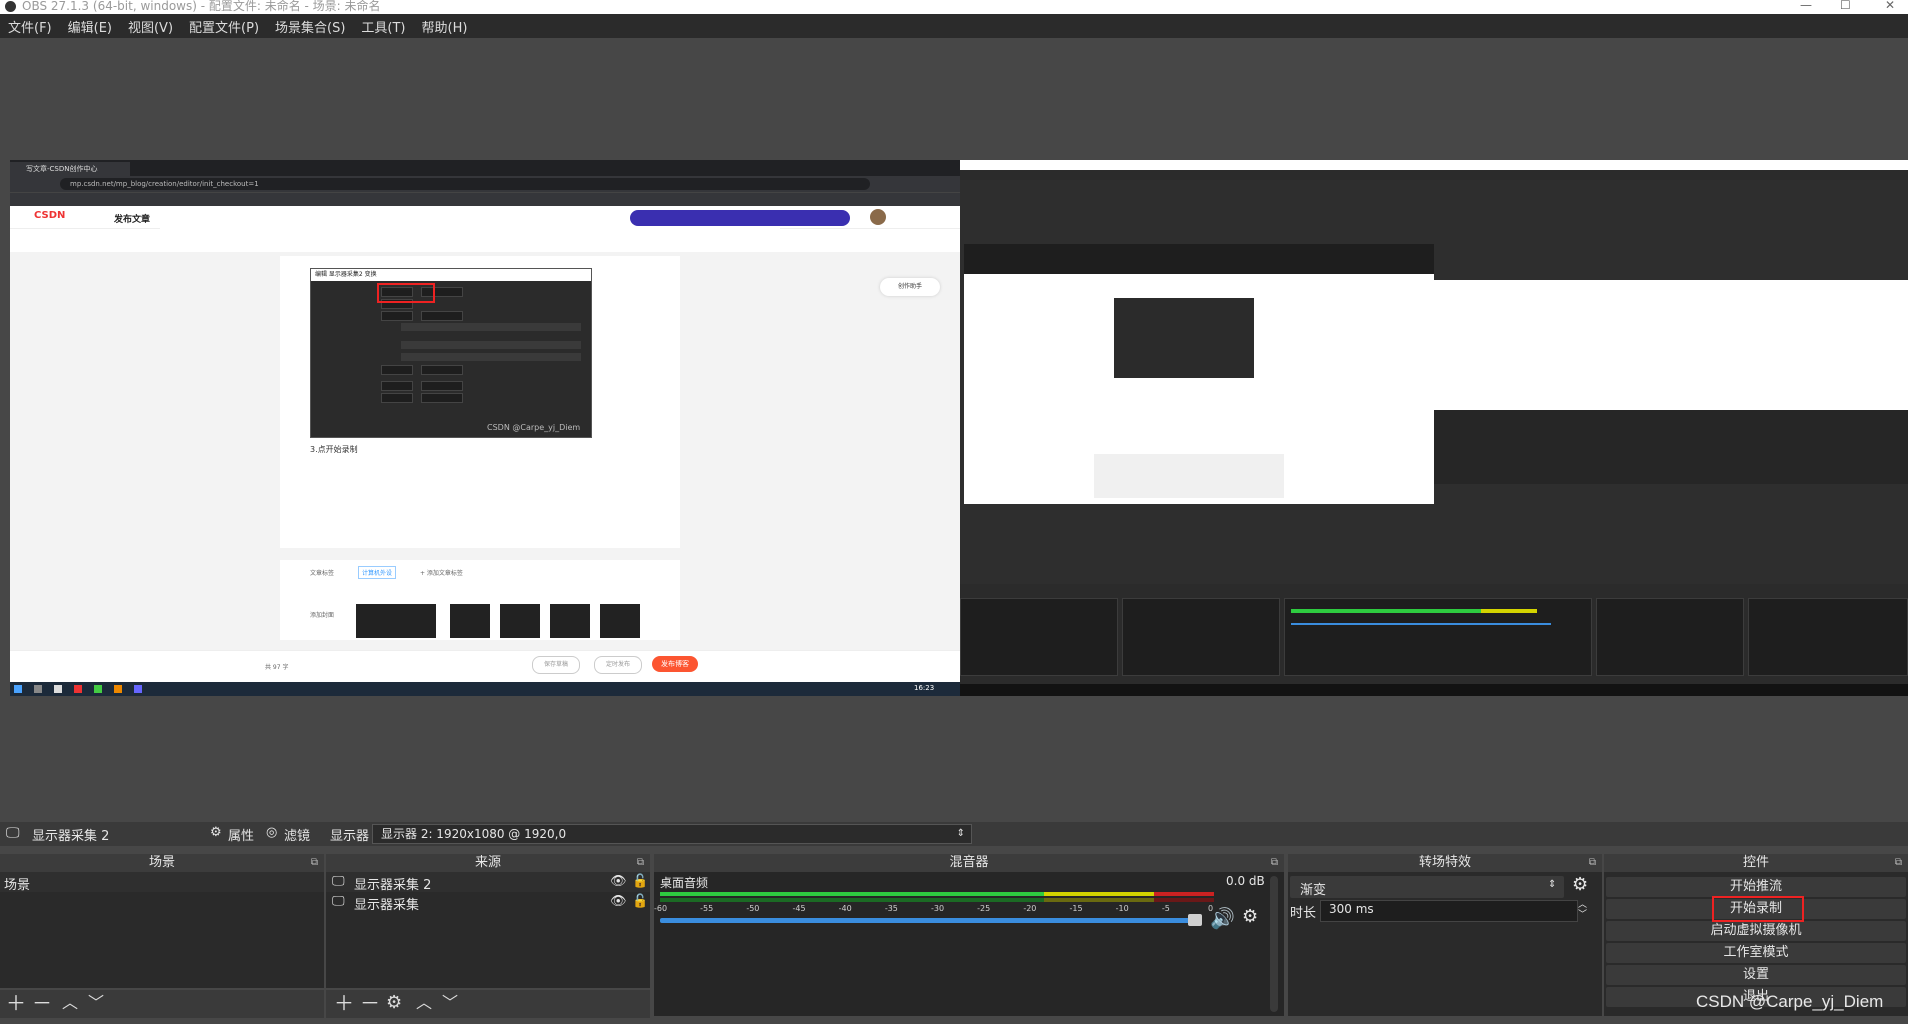 The width and height of the screenshot is (1908, 1024). Describe the element at coordinates (70, 169) in the screenshot. I see `browser-tab: 写文章-CSDN创作中心` at that location.